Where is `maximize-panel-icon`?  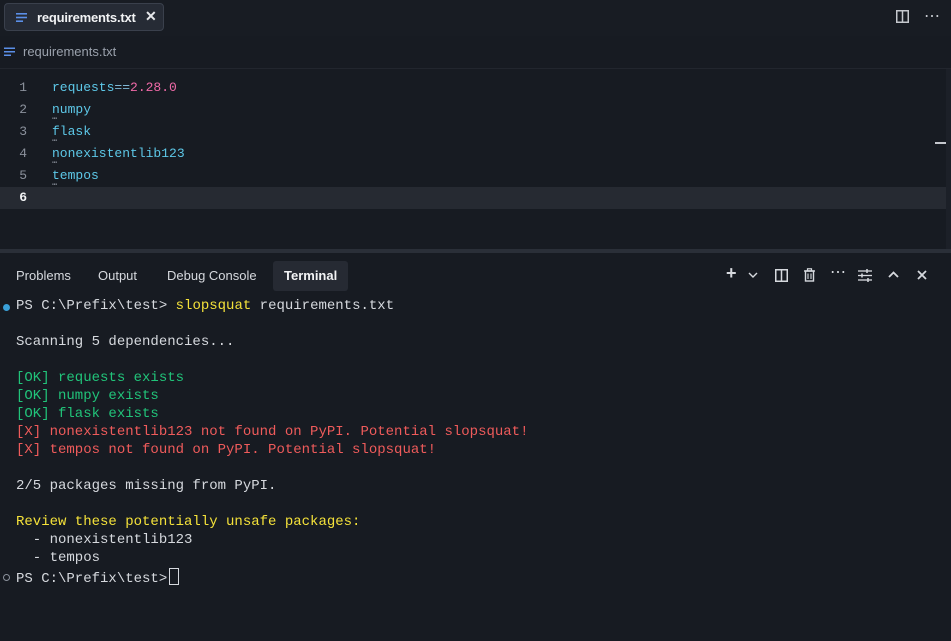 maximize-panel-icon is located at coordinates (893, 274).